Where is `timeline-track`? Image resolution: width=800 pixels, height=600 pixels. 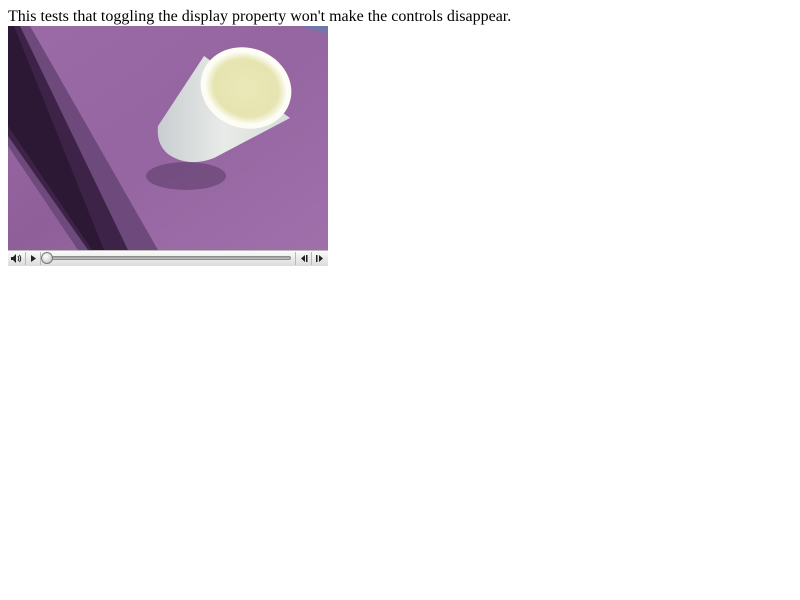 timeline-track is located at coordinates (168, 258).